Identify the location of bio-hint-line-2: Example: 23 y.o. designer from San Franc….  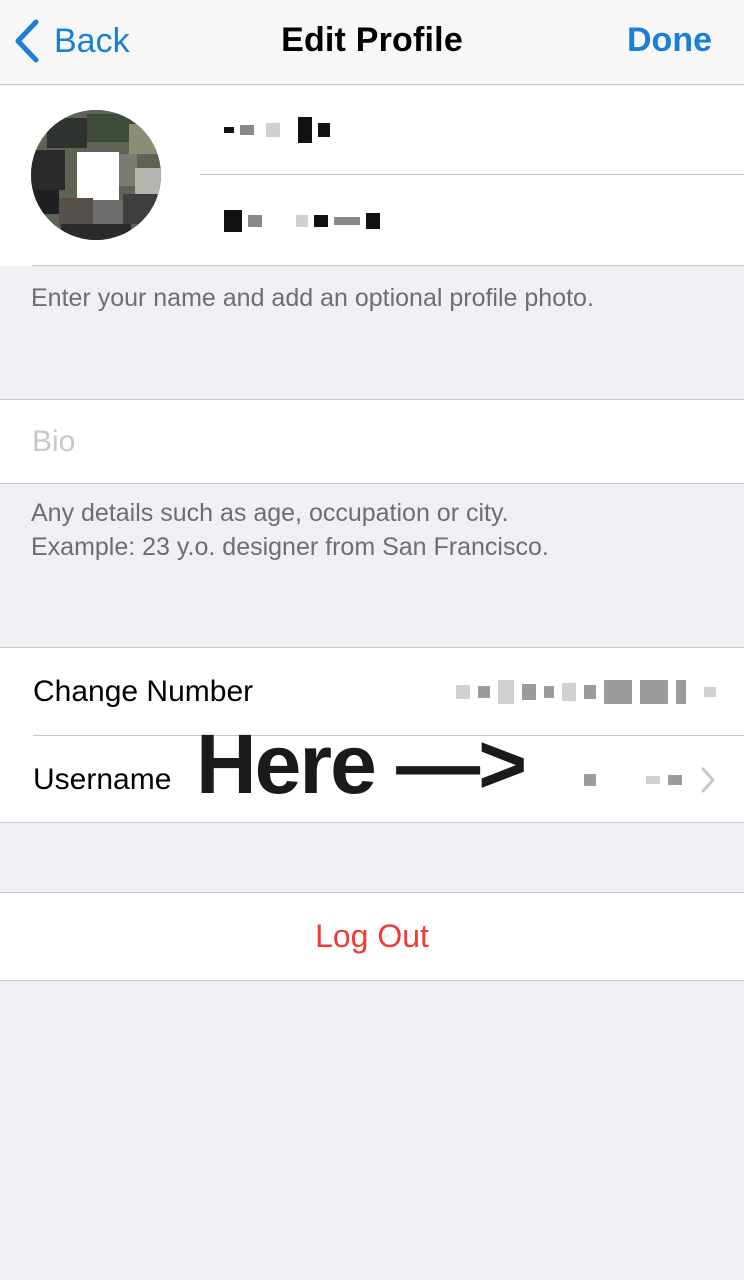
(290, 547).